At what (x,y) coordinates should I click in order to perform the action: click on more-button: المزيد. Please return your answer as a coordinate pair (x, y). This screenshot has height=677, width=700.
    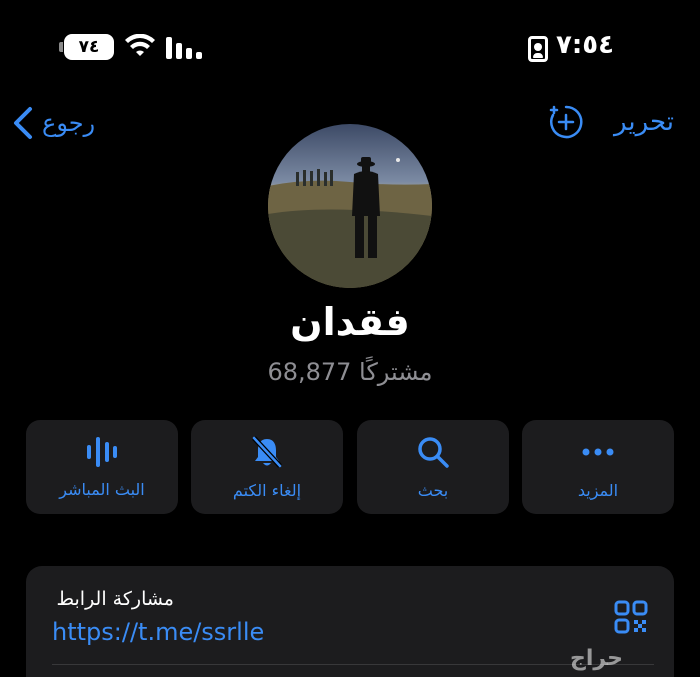
    Looking at the image, I should click on (598, 467).